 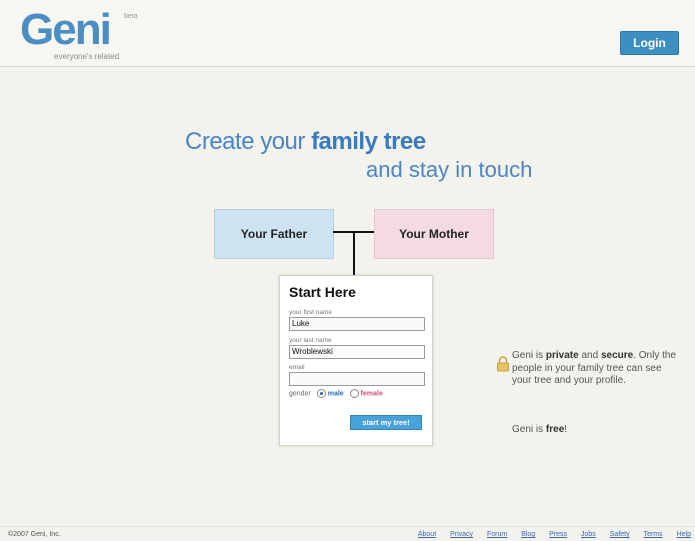 I want to click on info-secure: secure, so click(x=617, y=355).